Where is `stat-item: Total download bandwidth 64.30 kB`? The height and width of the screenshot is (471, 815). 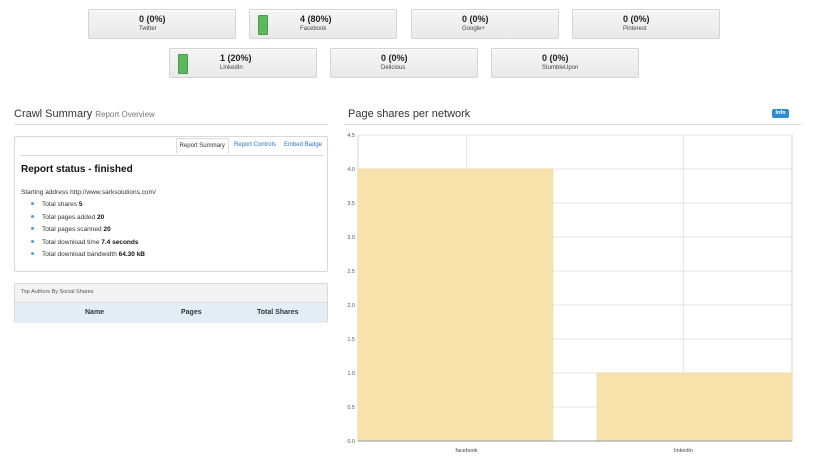
stat-item: Total download bandwidth 64.30 kB is located at coordinates (83, 257).